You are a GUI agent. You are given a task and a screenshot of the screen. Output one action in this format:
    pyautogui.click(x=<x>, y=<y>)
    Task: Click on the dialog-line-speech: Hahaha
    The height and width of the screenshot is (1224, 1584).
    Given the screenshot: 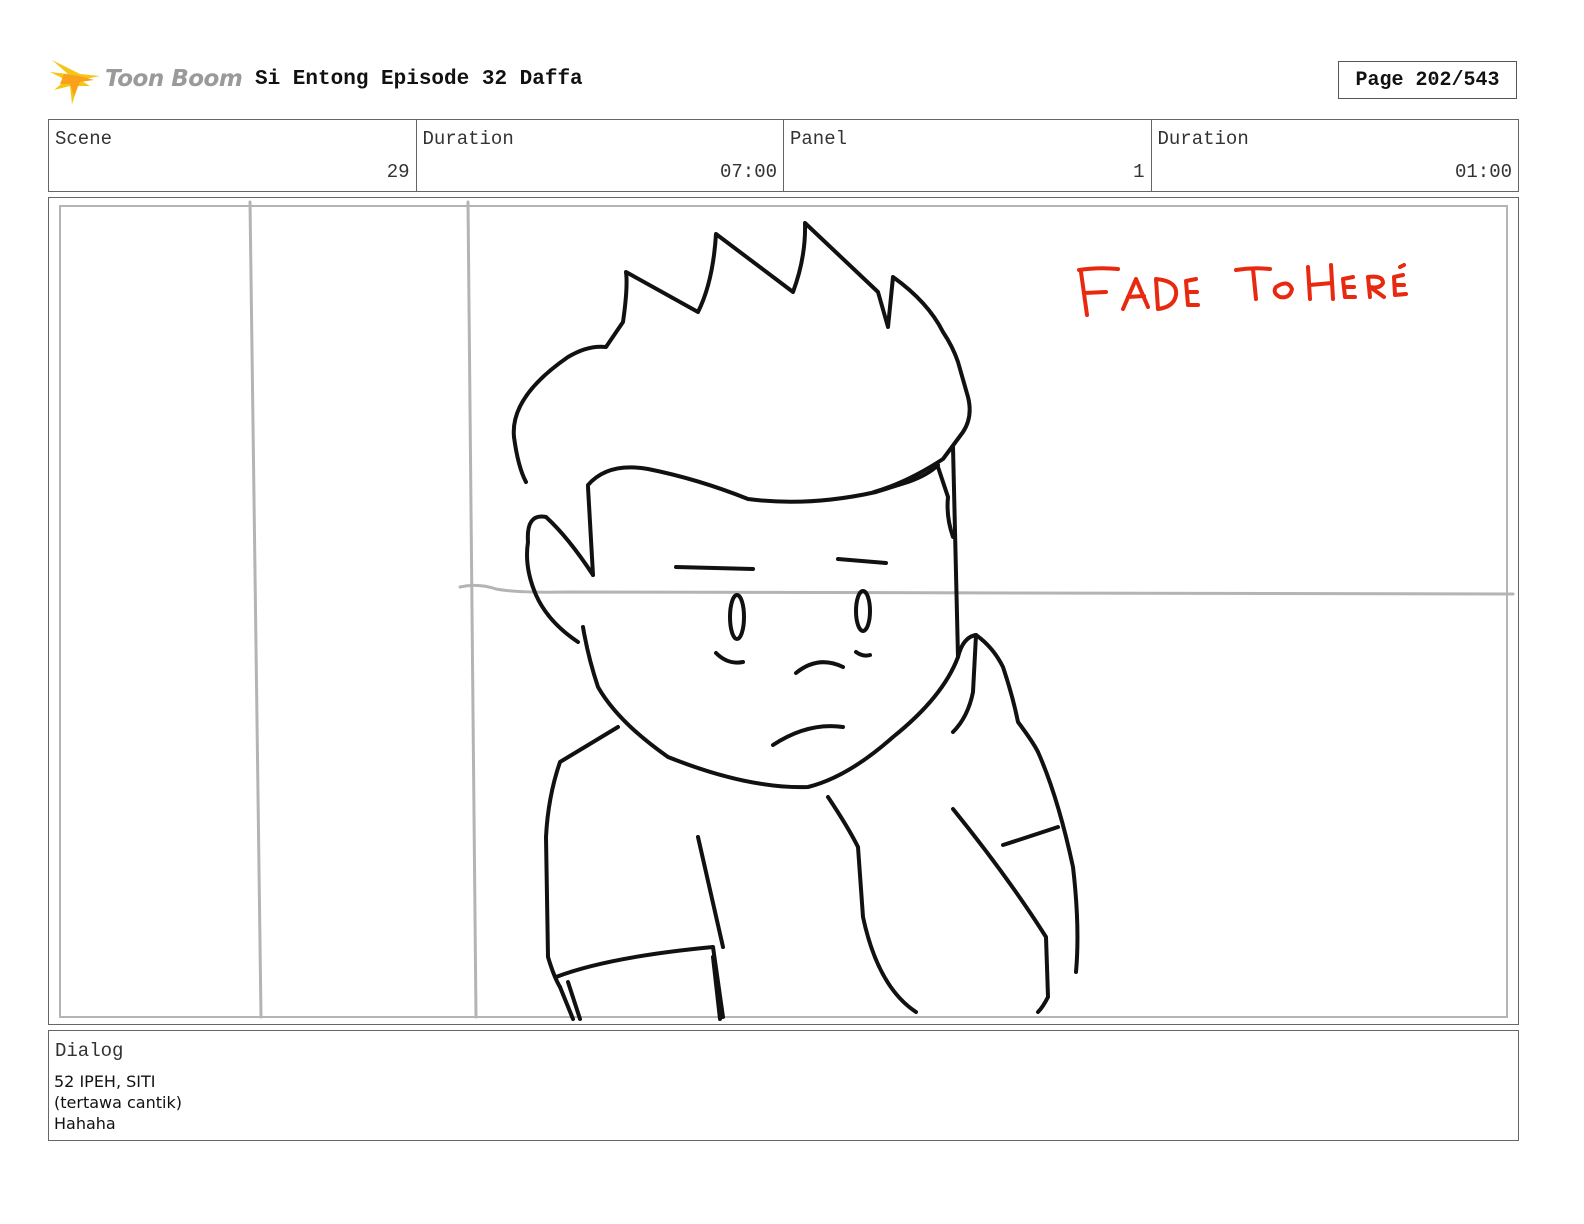 What is the action you would take?
    pyautogui.click(x=85, y=1123)
    